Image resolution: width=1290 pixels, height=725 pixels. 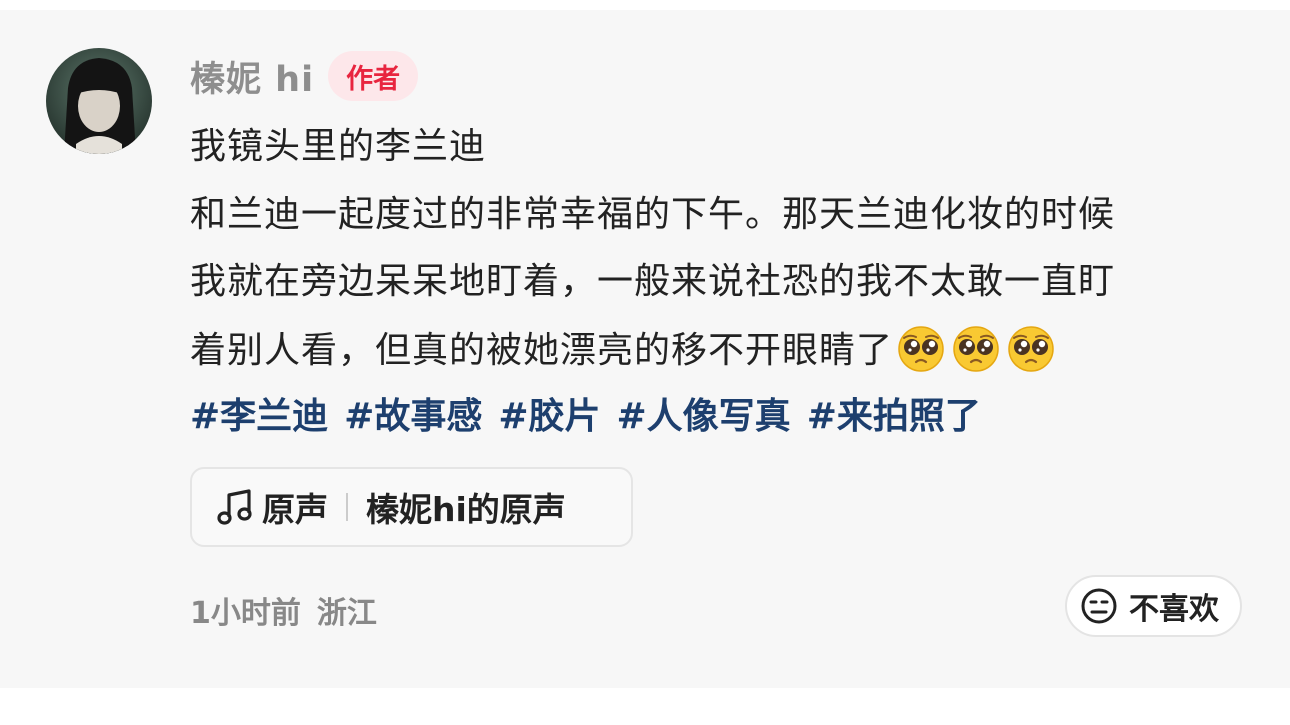 What do you see at coordinates (373, 76) in the screenshot?
I see `author-badge: 作者` at bounding box center [373, 76].